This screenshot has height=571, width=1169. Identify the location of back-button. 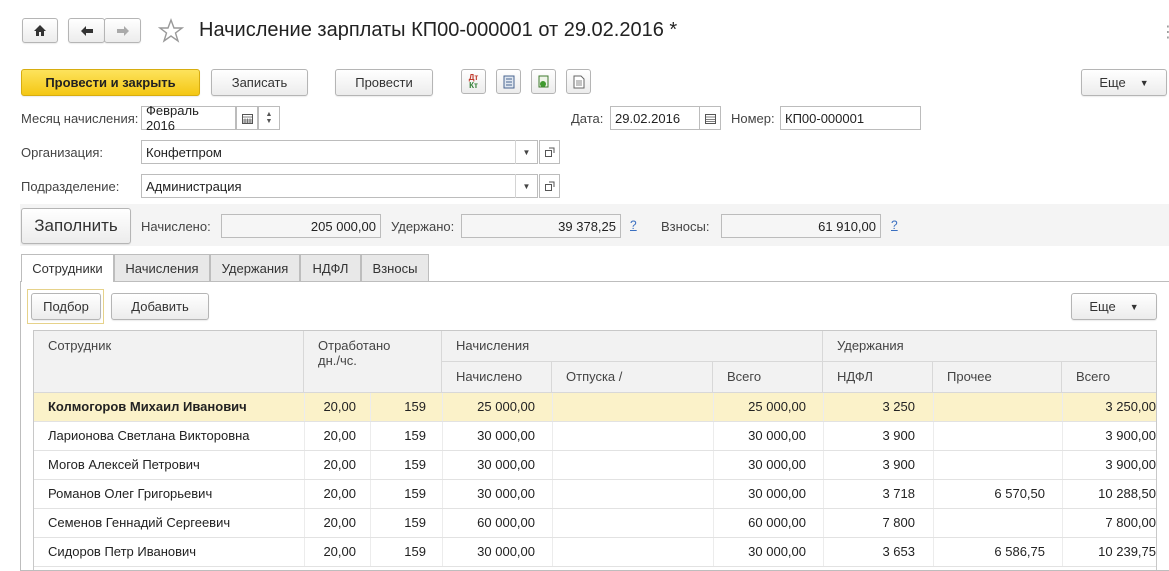
(86, 30).